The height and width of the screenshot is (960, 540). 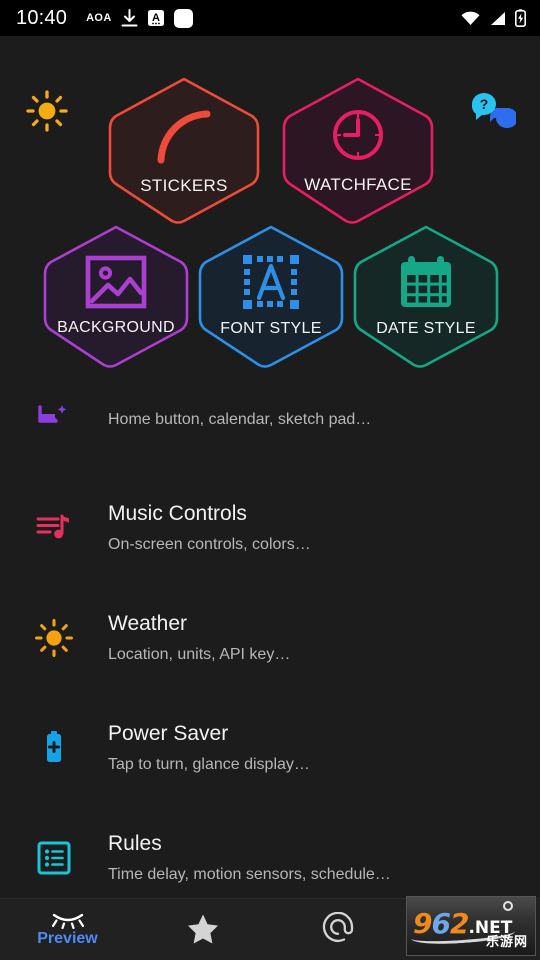 What do you see at coordinates (494, 112) in the screenshot?
I see `help-chat-icon: ?` at bounding box center [494, 112].